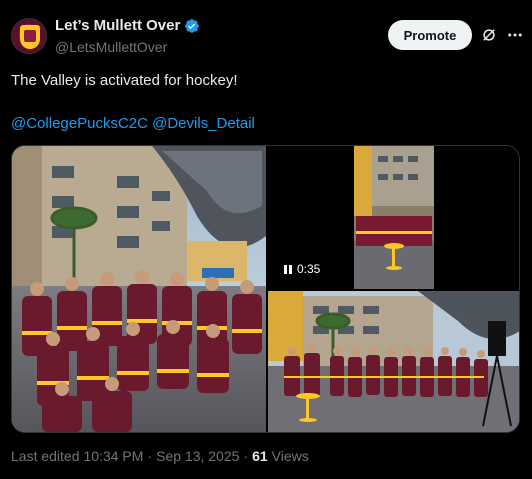 This screenshot has height=479, width=532. Describe the element at coordinates (260, 456) in the screenshot. I see `views-count: 61` at that location.